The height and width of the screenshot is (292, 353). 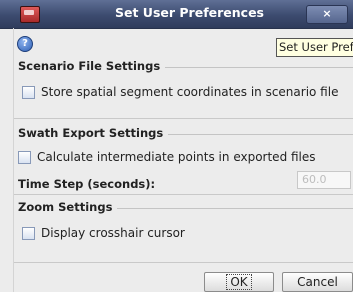 I want to click on button-divider, so click(x=183, y=262).